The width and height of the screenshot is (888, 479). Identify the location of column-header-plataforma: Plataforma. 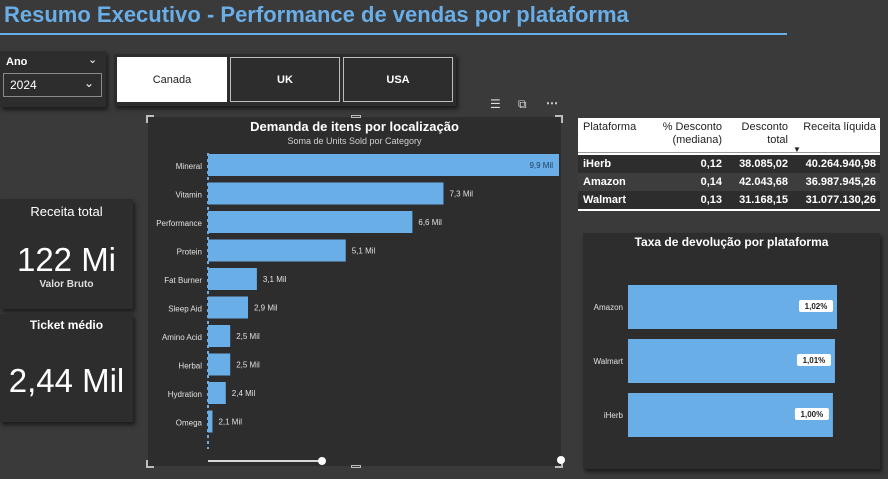
(609, 127).